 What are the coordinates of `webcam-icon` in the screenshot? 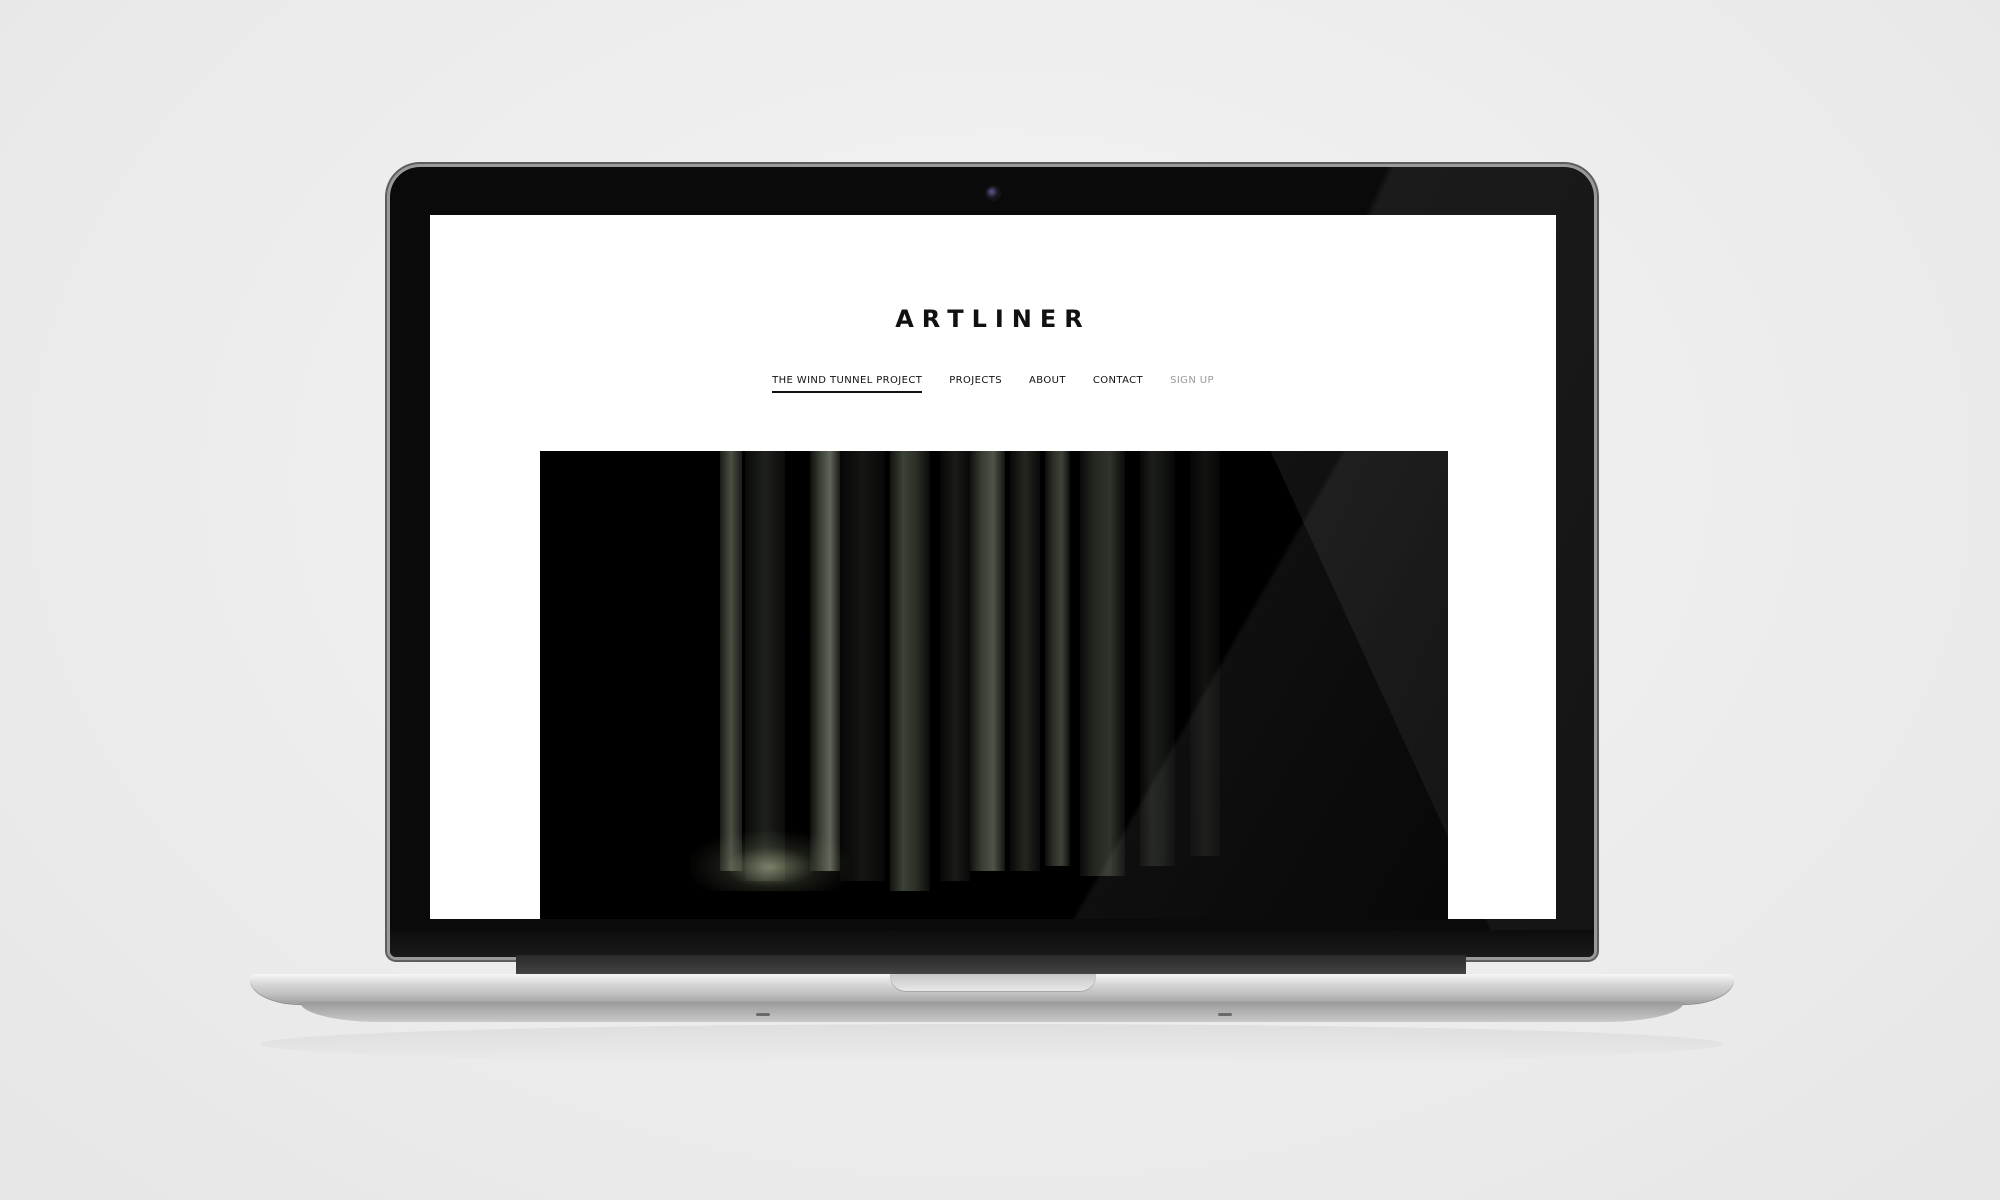 It's located at (993, 193).